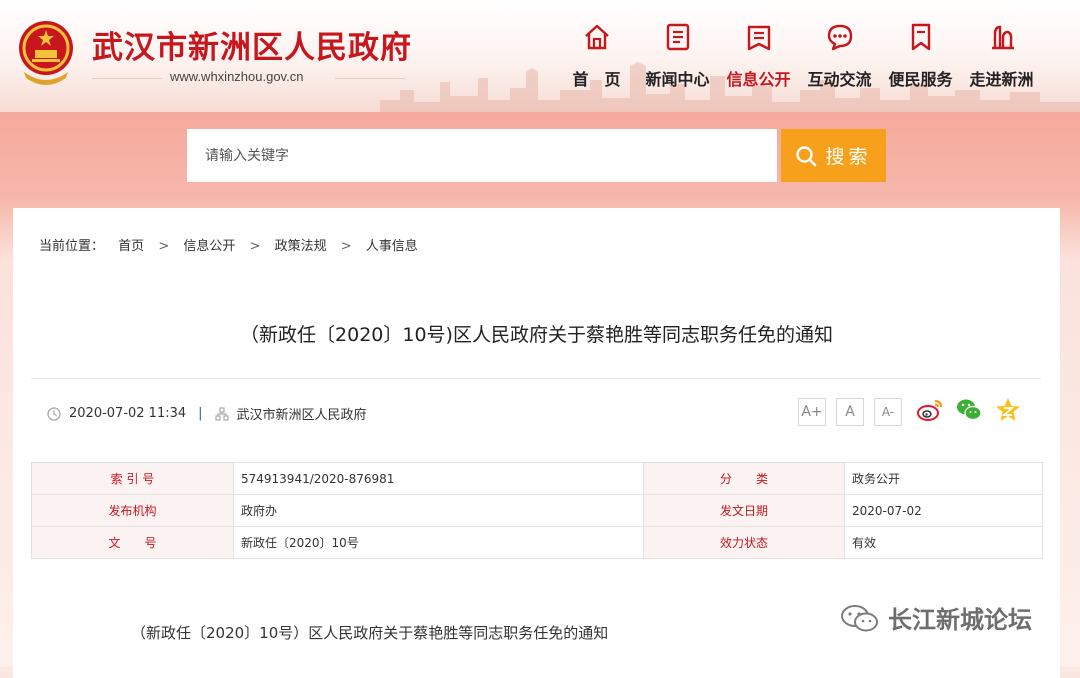 This screenshot has height=678, width=1080. What do you see at coordinates (131, 244) in the screenshot?
I see `breadcrumb-item-home: 首页` at bounding box center [131, 244].